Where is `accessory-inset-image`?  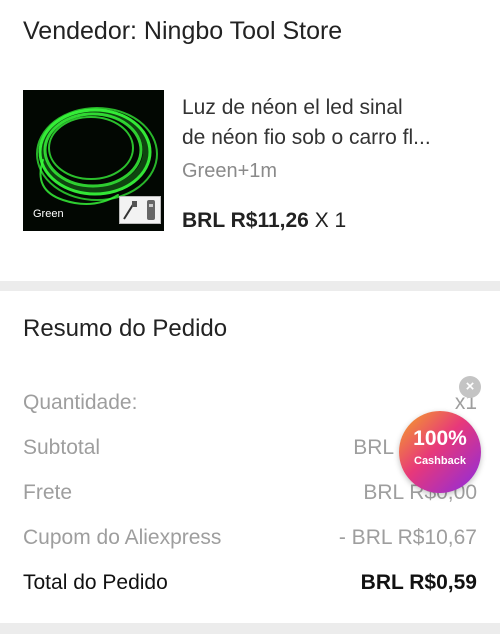
accessory-inset-image is located at coordinates (140, 210).